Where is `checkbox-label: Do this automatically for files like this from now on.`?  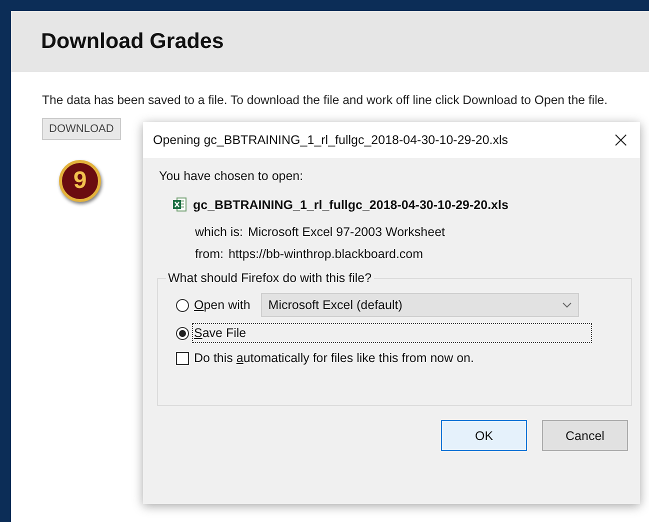 checkbox-label: Do this automatically for files like this from now on. is located at coordinates (334, 358).